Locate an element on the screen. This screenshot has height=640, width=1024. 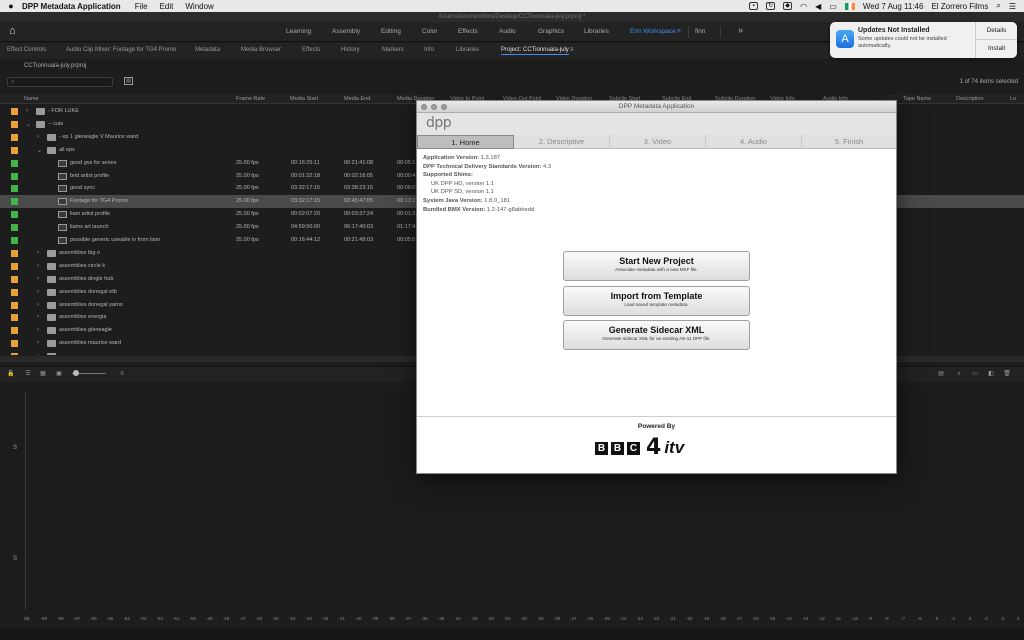
apple-menu-icon: ● is located at coordinates (11, 6).